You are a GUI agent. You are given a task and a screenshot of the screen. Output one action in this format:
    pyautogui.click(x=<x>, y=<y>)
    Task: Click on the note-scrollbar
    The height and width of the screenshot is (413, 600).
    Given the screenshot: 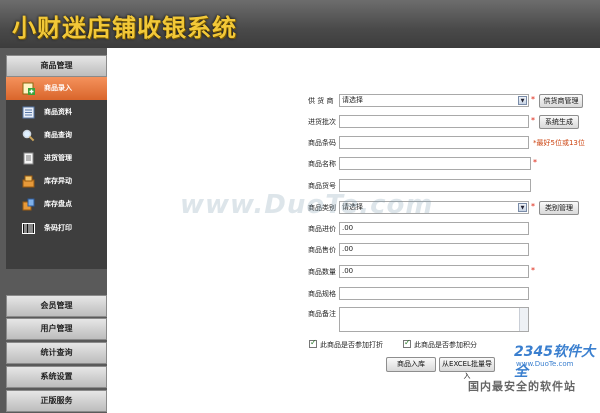 What is the action you would take?
    pyautogui.click(x=523, y=319)
    